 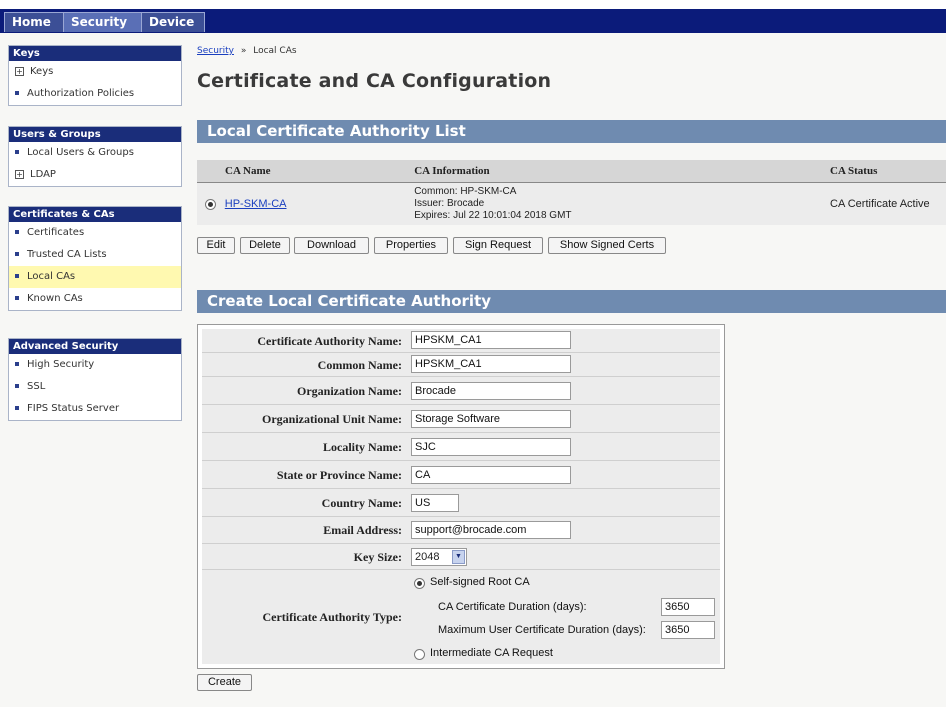 I want to click on ca-status-cell: CA Certificate Active, so click(x=887, y=203).